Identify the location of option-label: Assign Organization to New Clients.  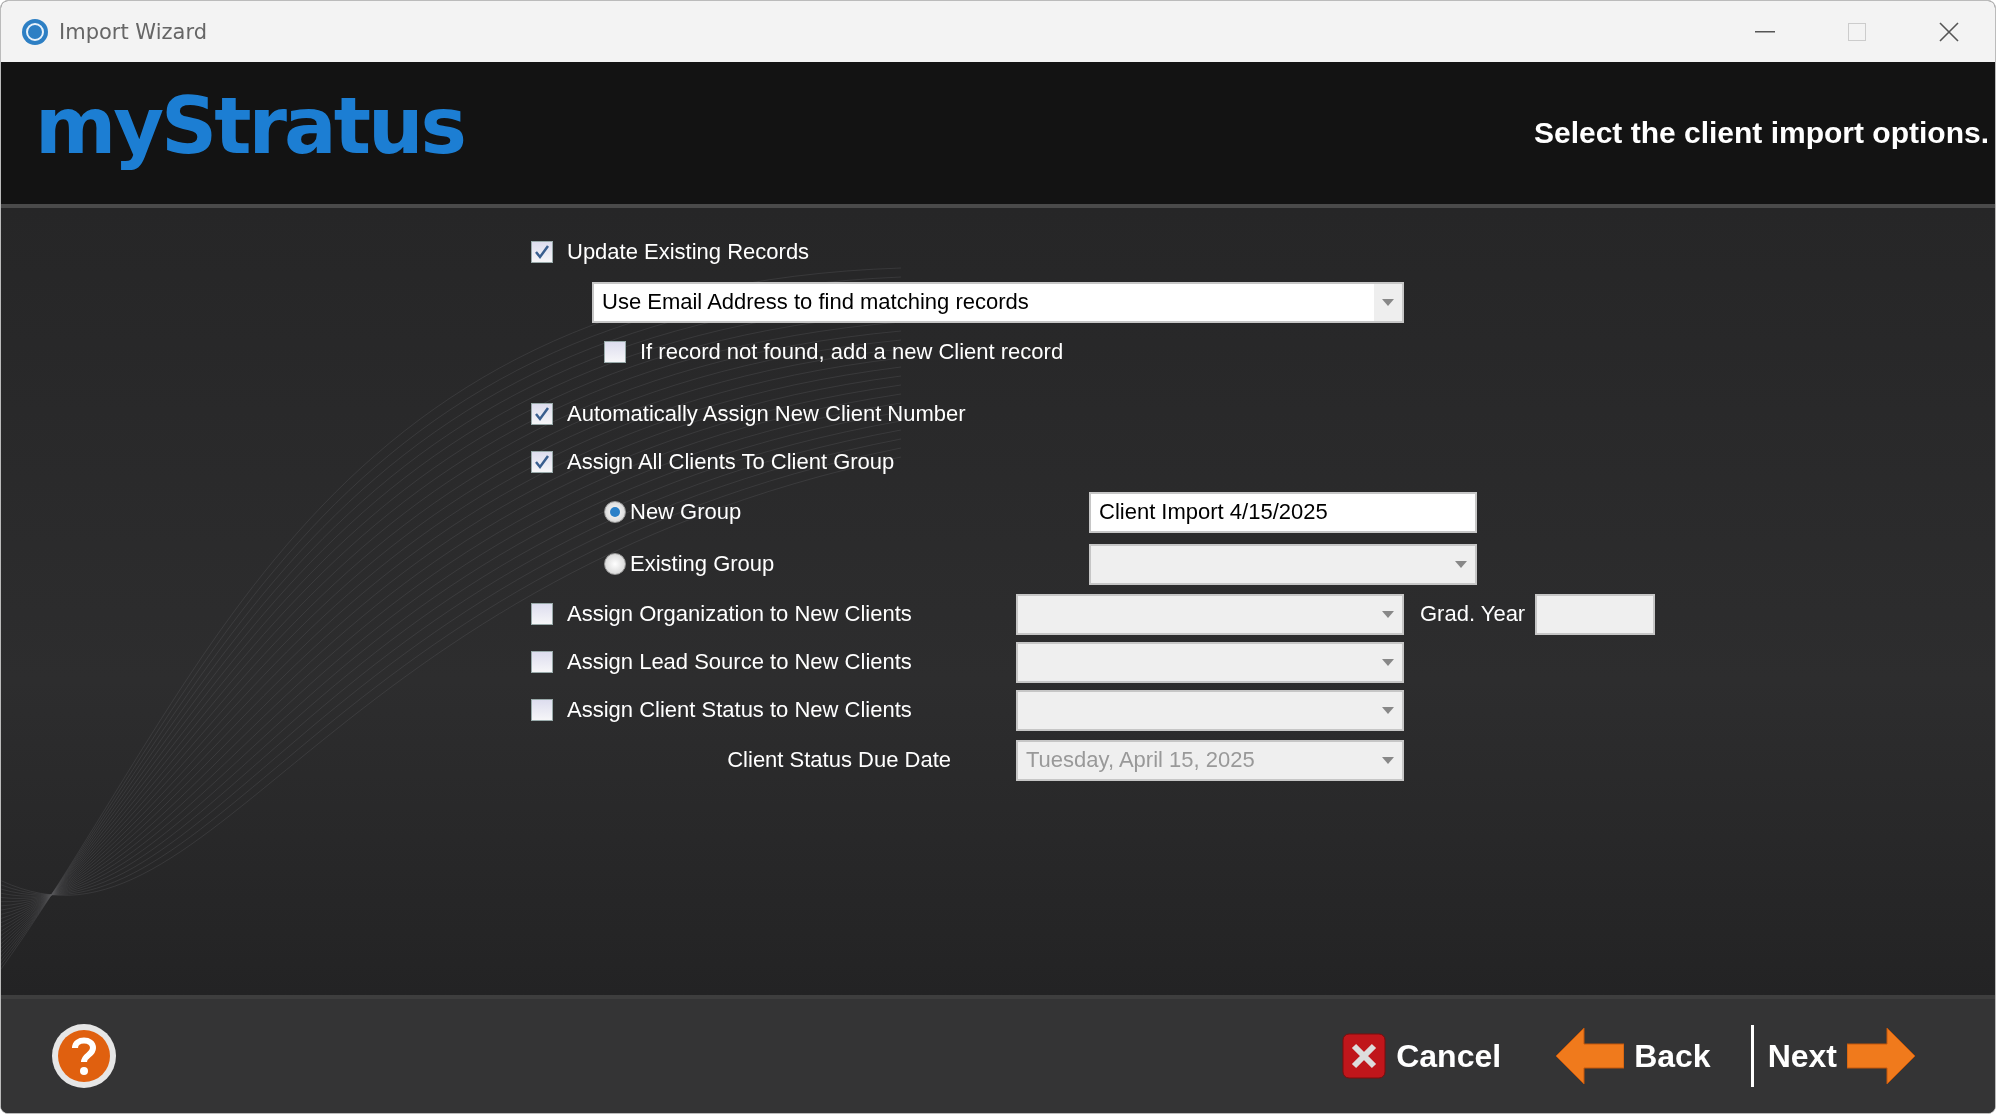
(739, 614).